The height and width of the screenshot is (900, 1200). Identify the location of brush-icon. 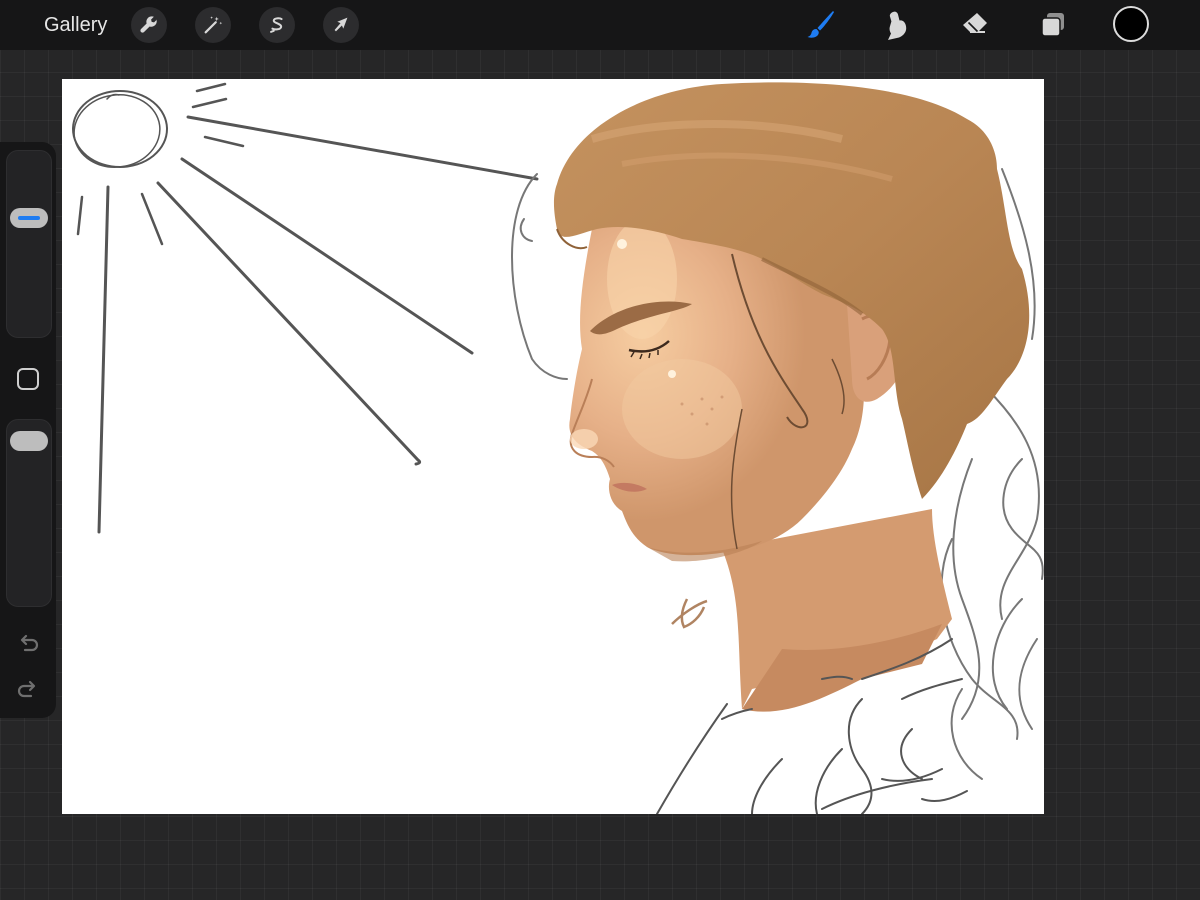
(820, 24).